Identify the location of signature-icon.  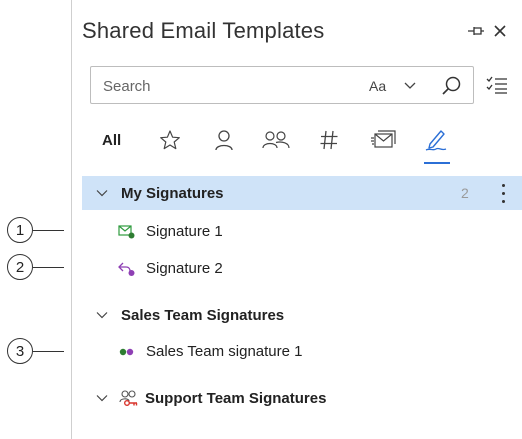
(436, 140).